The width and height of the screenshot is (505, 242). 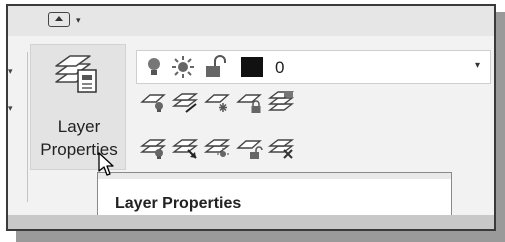 I want to click on panel-divider, so click(x=27, y=127).